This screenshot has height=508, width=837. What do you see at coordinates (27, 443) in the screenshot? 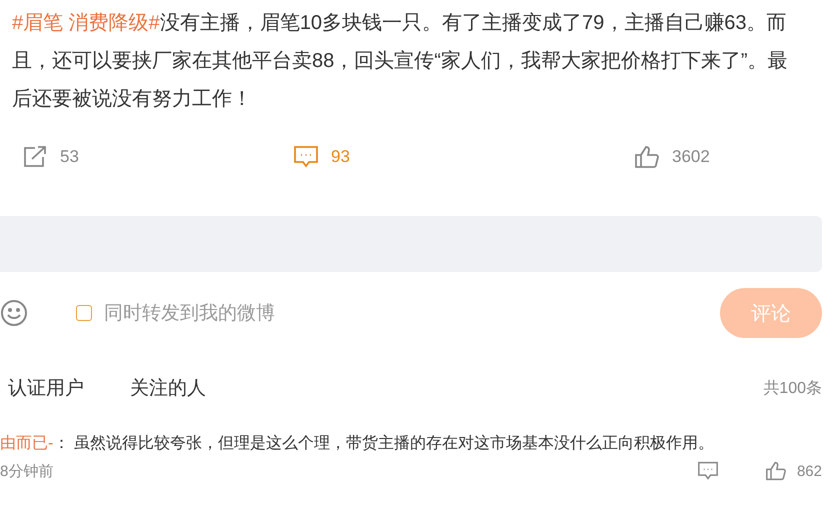
I see `author-link: 由而已-` at bounding box center [27, 443].